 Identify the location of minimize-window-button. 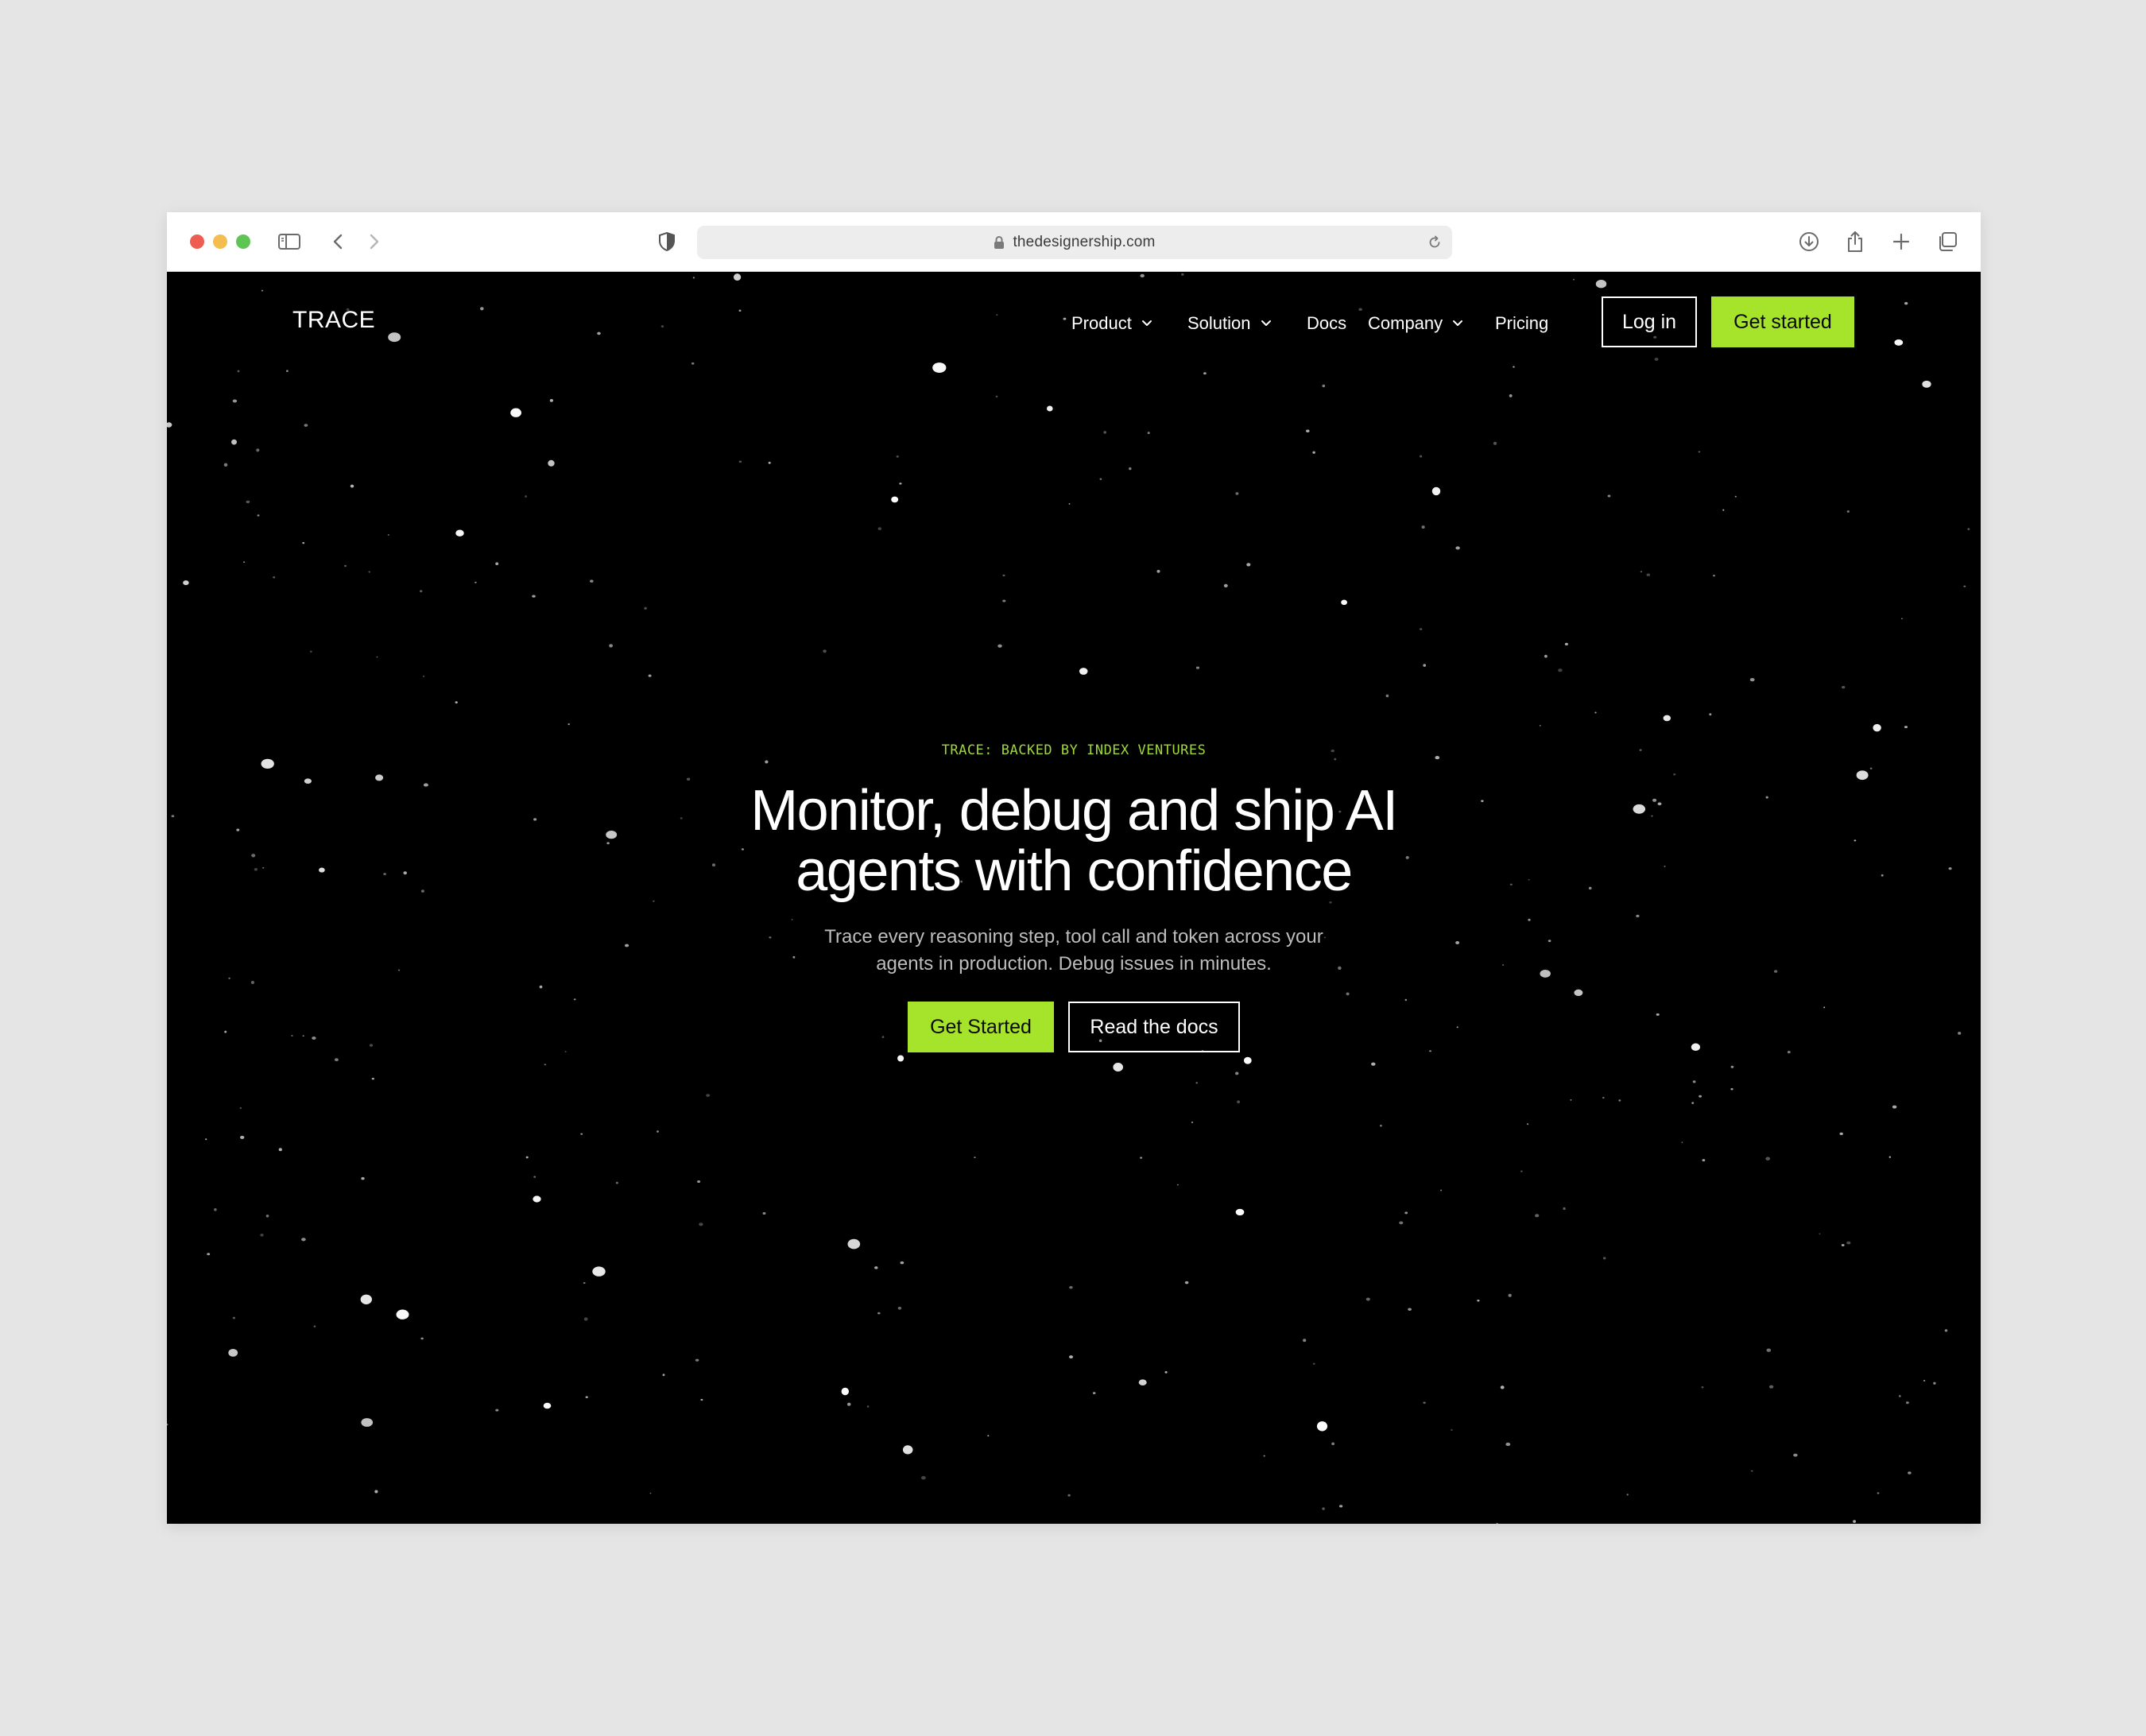
(220, 241).